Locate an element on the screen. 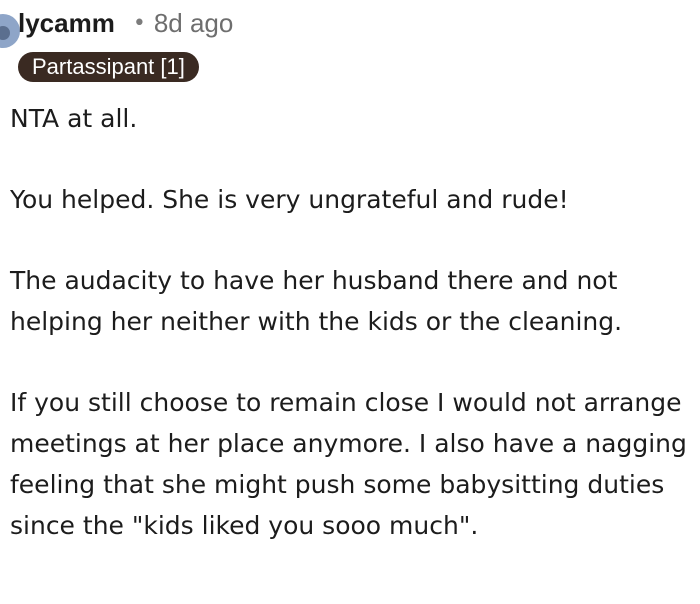 The width and height of the screenshot is (700, 604). avatar is located at coordinates (10, 31).